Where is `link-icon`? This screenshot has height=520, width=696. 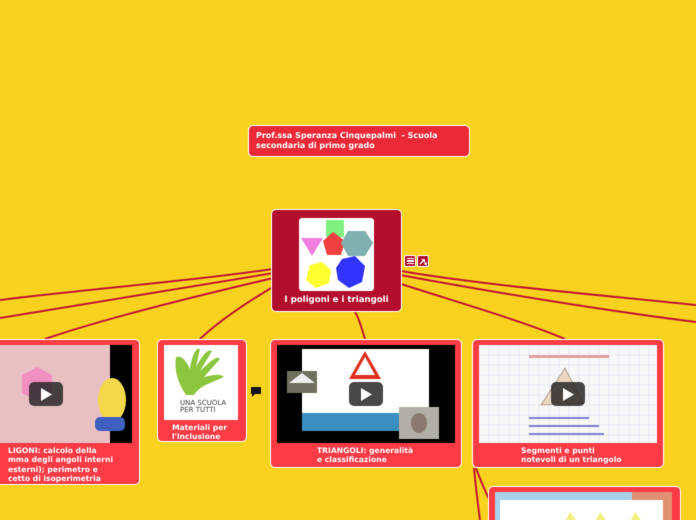 link-icon is located at coordinates (423, 261).